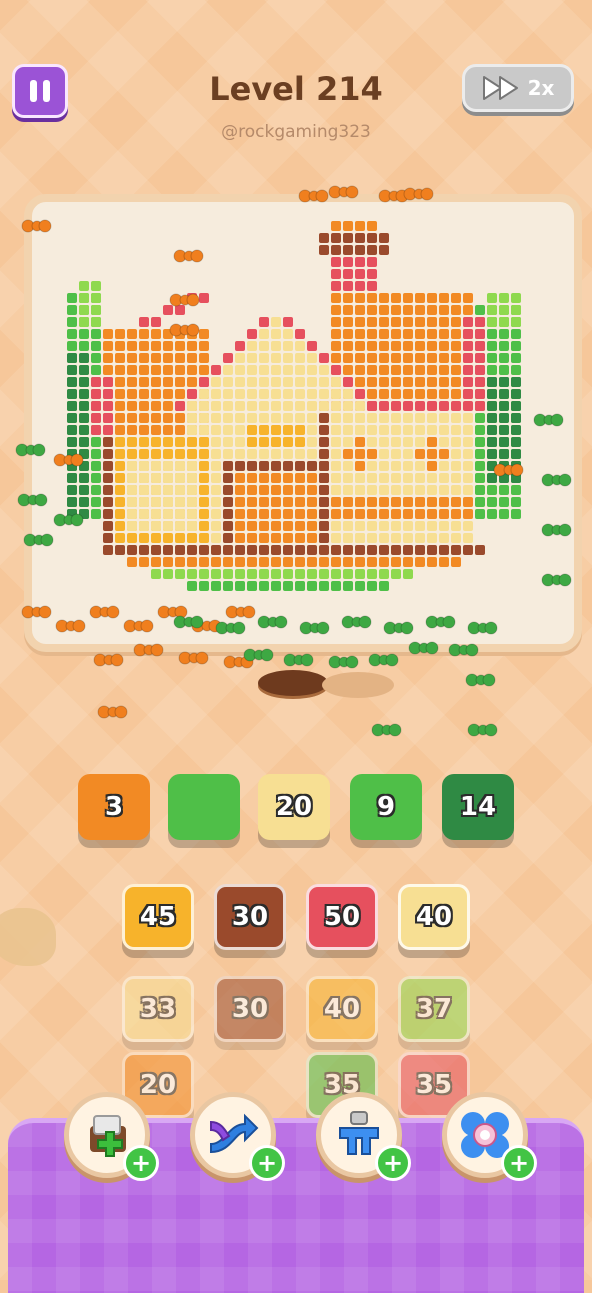 This screenshot has height=1293, width=592. What do you see at coordinates (478, 807) in the screenshot?
I see `conveyor-slot: 14` at bounding box center [478, 807].